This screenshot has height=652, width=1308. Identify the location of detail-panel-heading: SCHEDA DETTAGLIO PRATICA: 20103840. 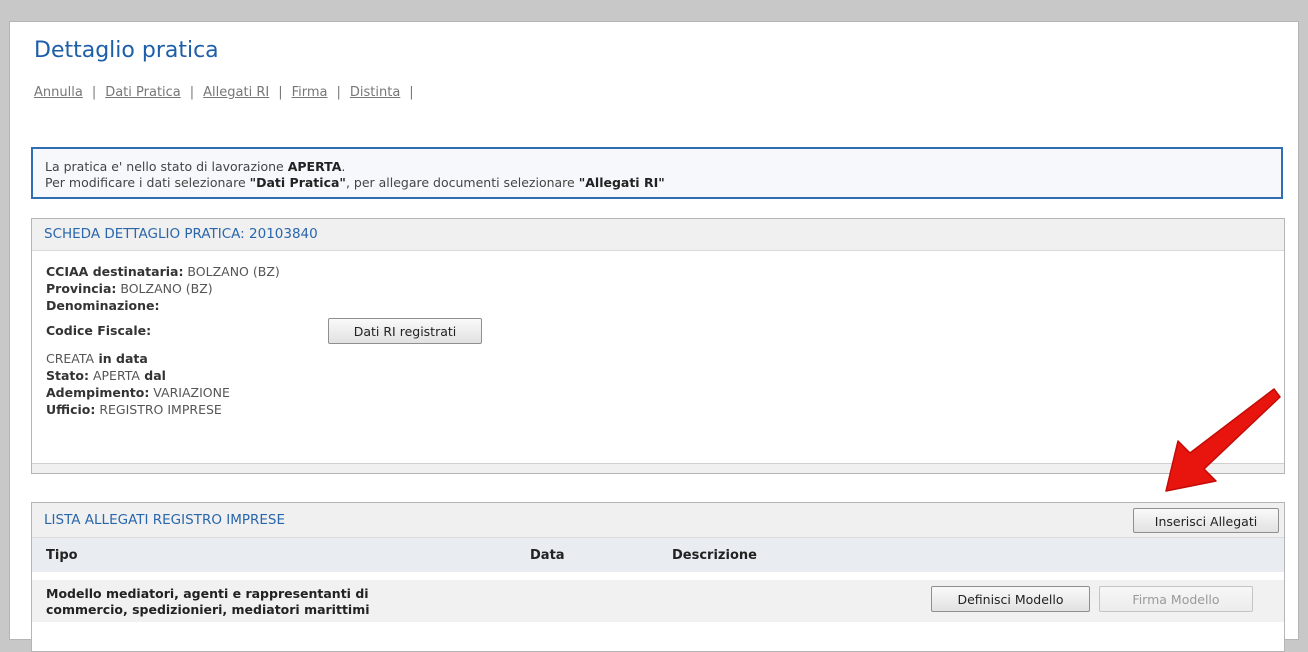
(658, 235).